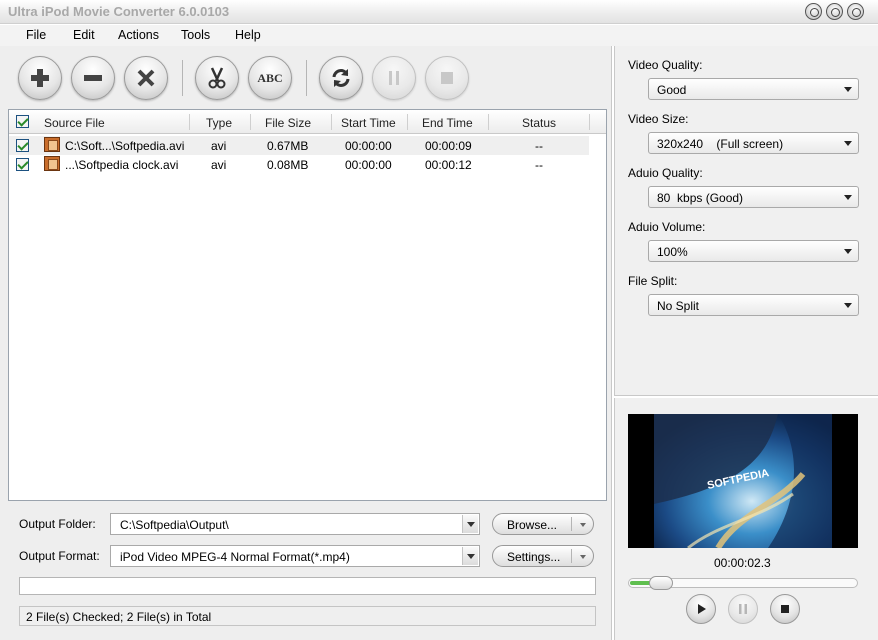  I want to click on cell-start-time: 00:00:00, so click(368, 165).